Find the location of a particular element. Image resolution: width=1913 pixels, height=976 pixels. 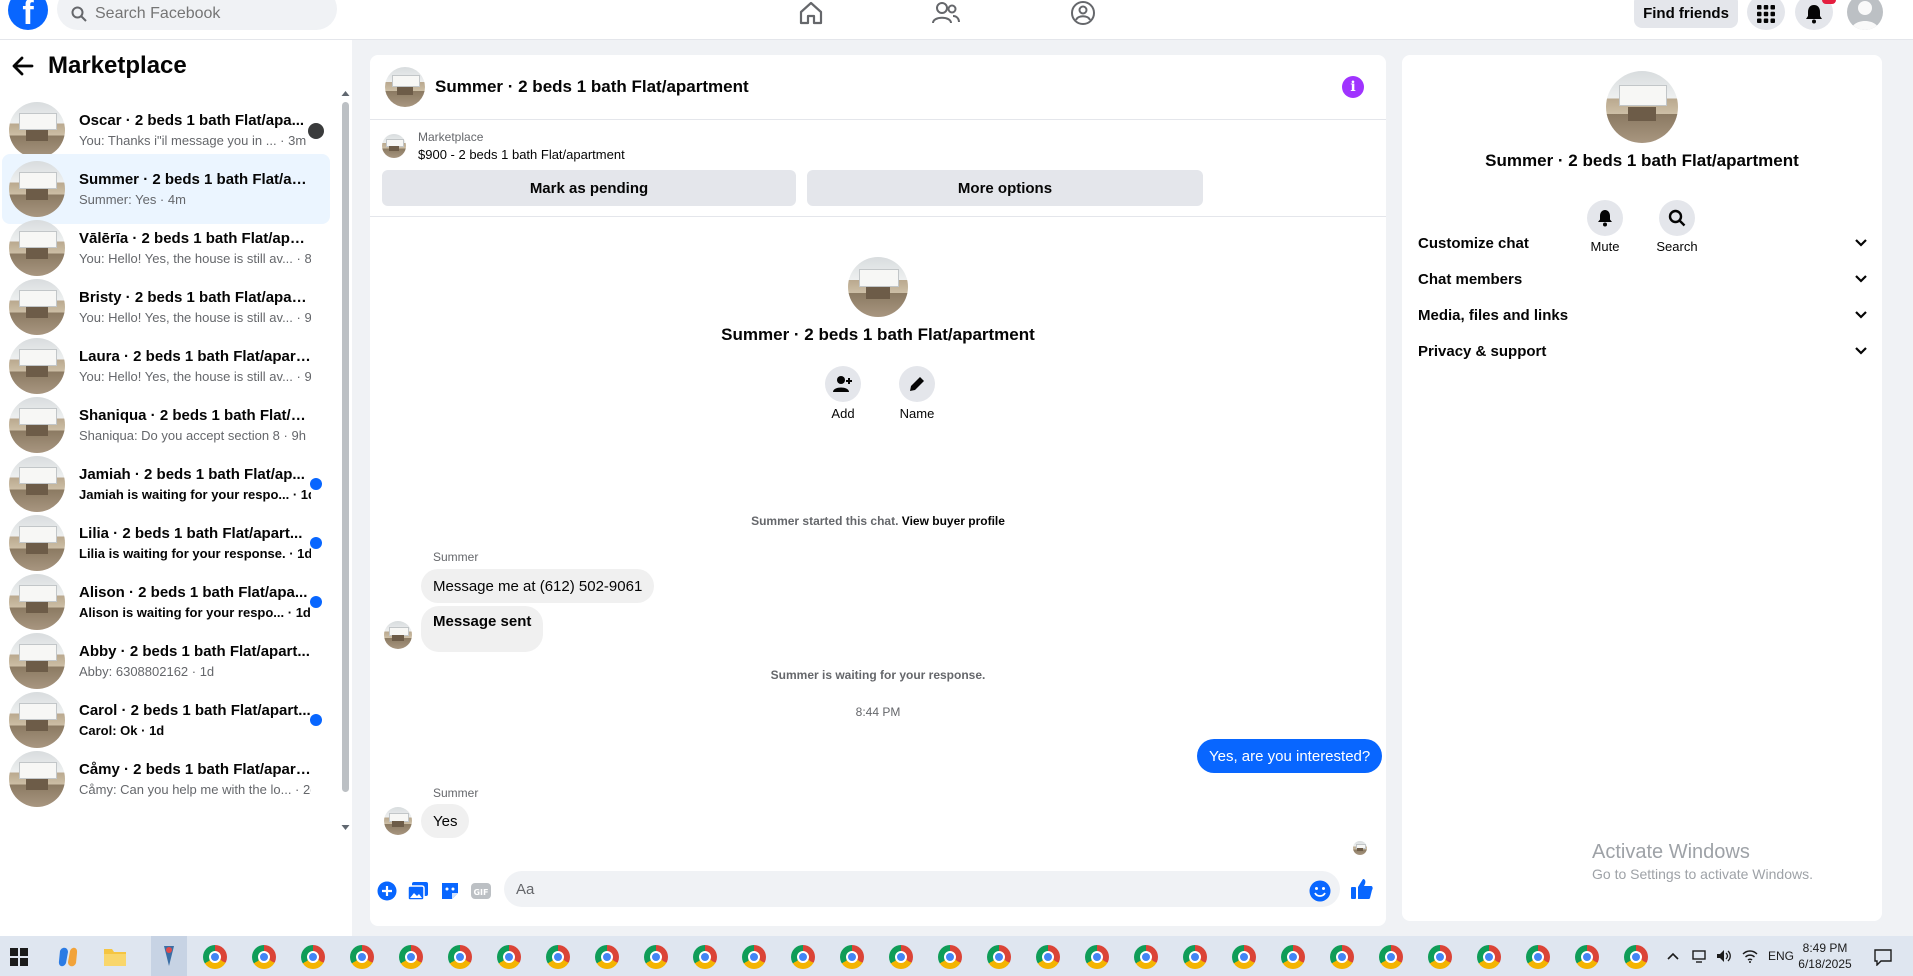

info-section-row: Privacy & support is located at coordinates (1643, 351).